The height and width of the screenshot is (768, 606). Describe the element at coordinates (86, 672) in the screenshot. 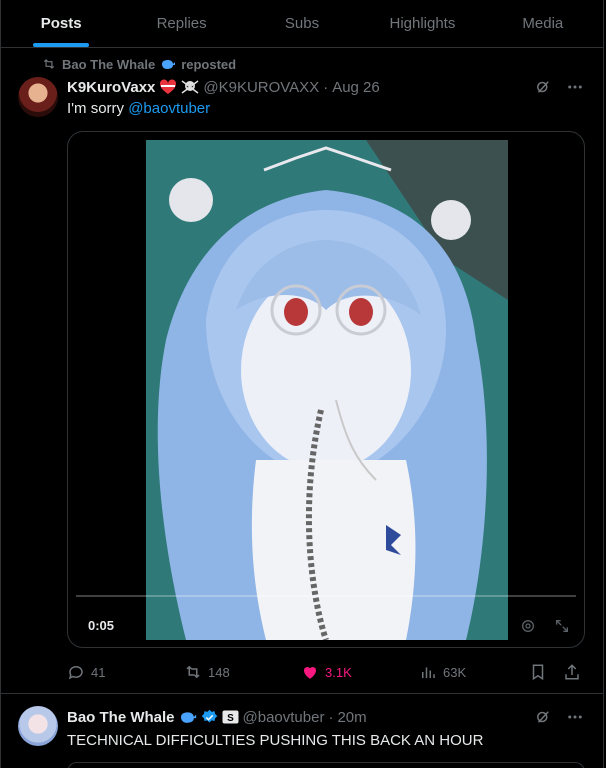

I see `reply-button: 41` at that location.